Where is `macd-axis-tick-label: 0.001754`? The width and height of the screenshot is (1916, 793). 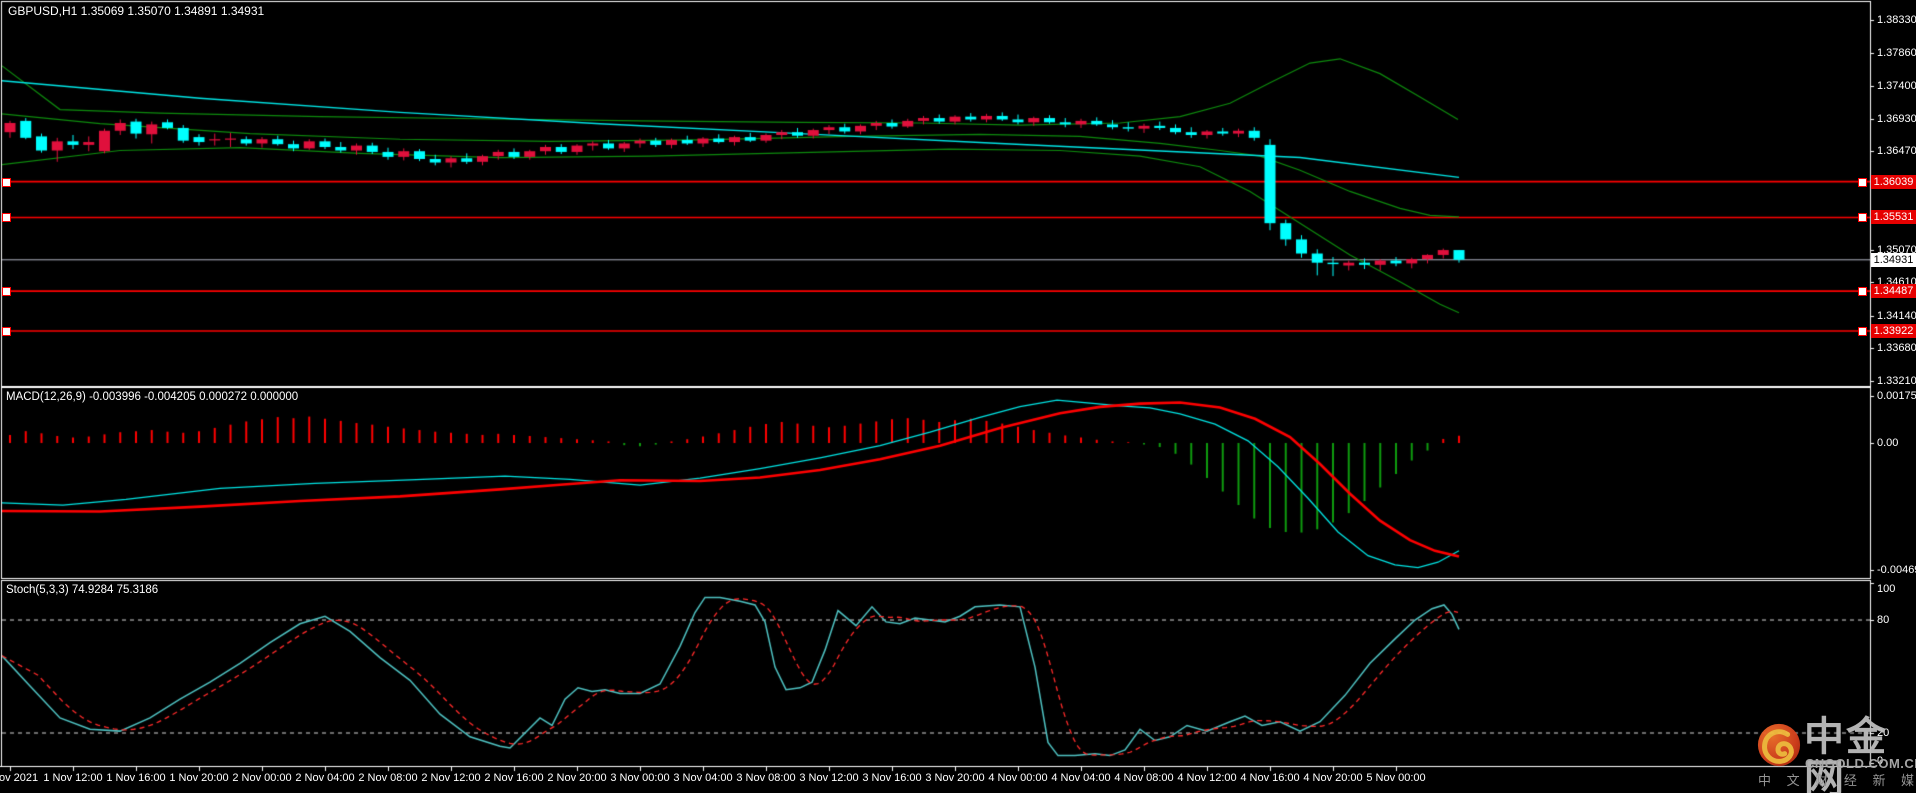 macd-axis-tick-label: 0.001754 is located at coordinates (1896, 395).